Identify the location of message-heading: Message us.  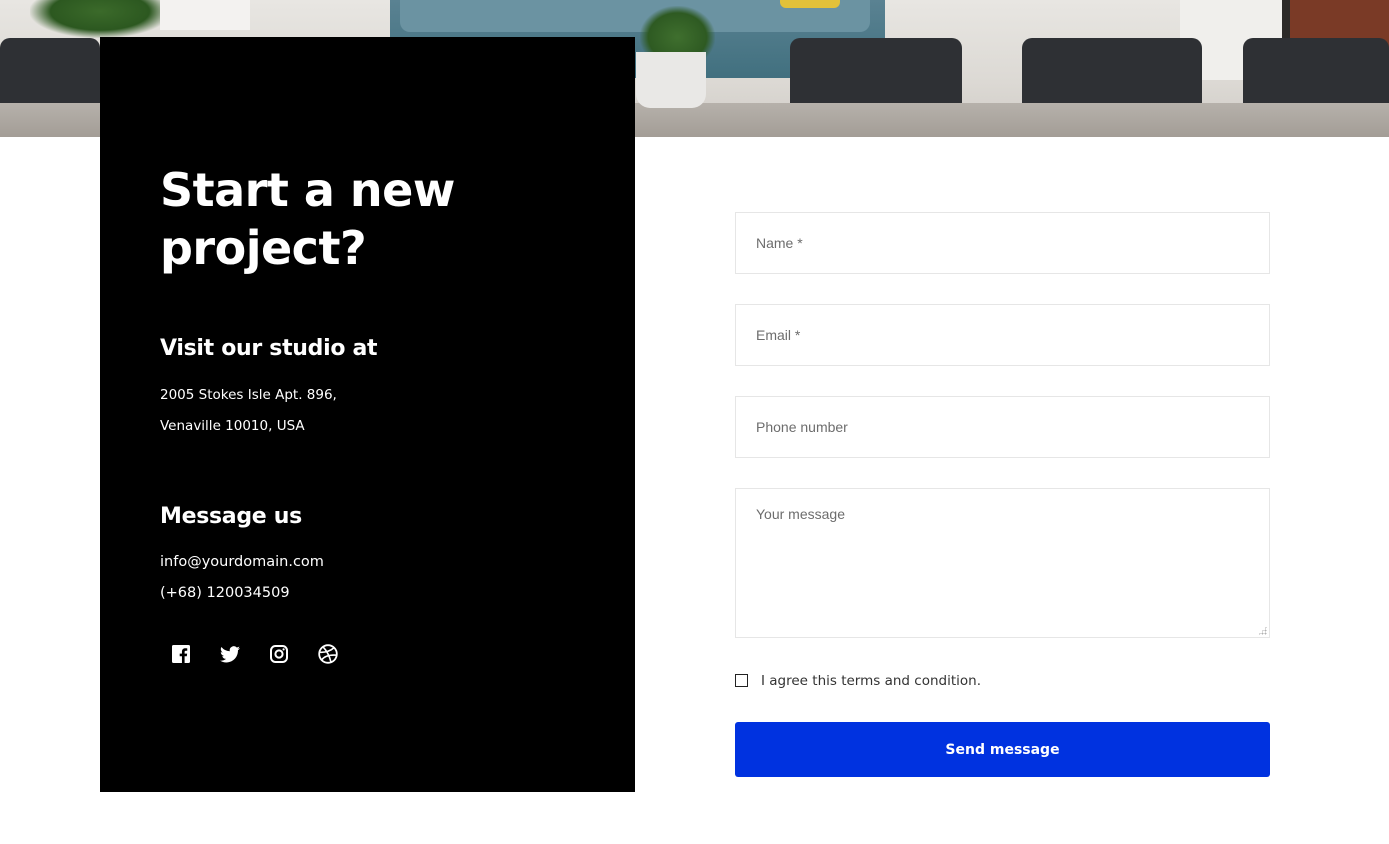
(231, 516).